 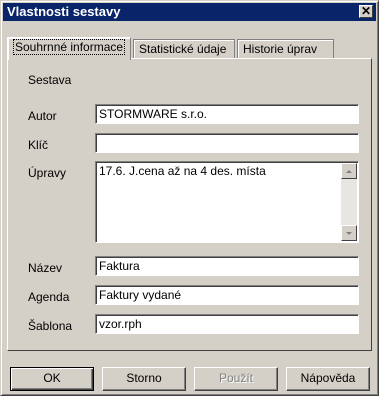 What do you see at coordinates (69, 48) in the screenshot?
I see `tab-summary: Souhrnné informace` at bounding box center [69, 48].